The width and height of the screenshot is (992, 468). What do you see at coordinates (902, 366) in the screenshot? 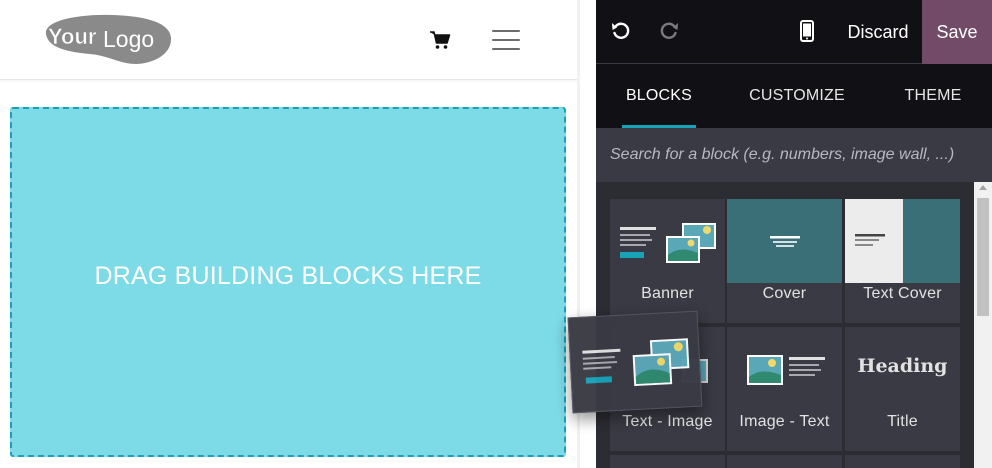
I see `title-preview-heading: Heading` at bounding box center [902, 366].